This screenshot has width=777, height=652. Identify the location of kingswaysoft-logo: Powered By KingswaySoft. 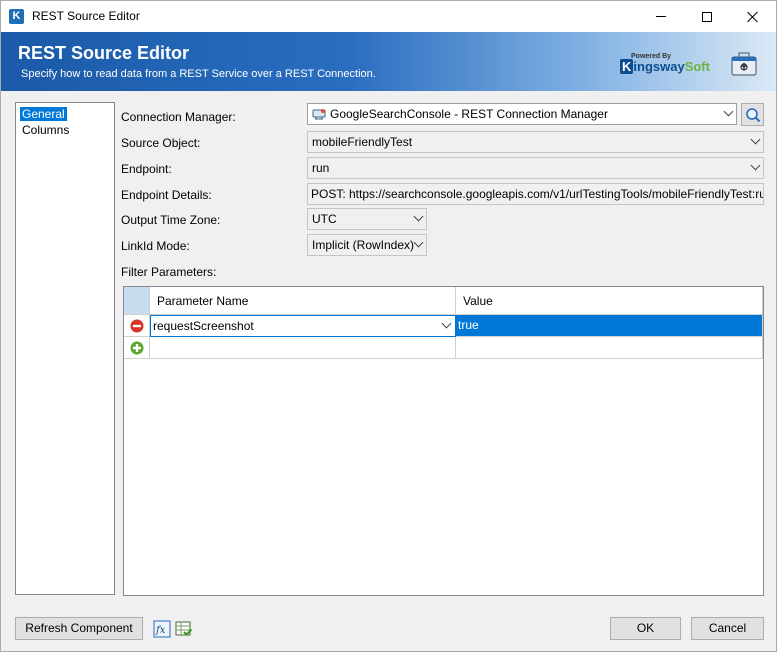
(665, 65).